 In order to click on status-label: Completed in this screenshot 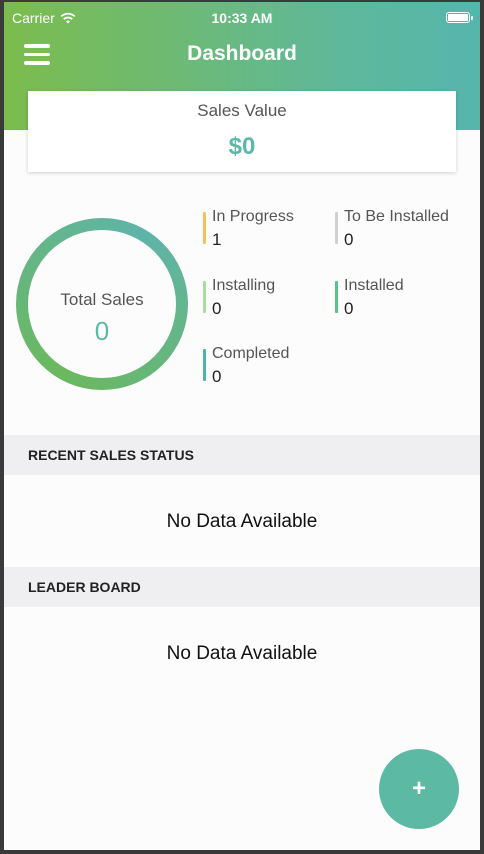, I will do `click(251, 353)`.